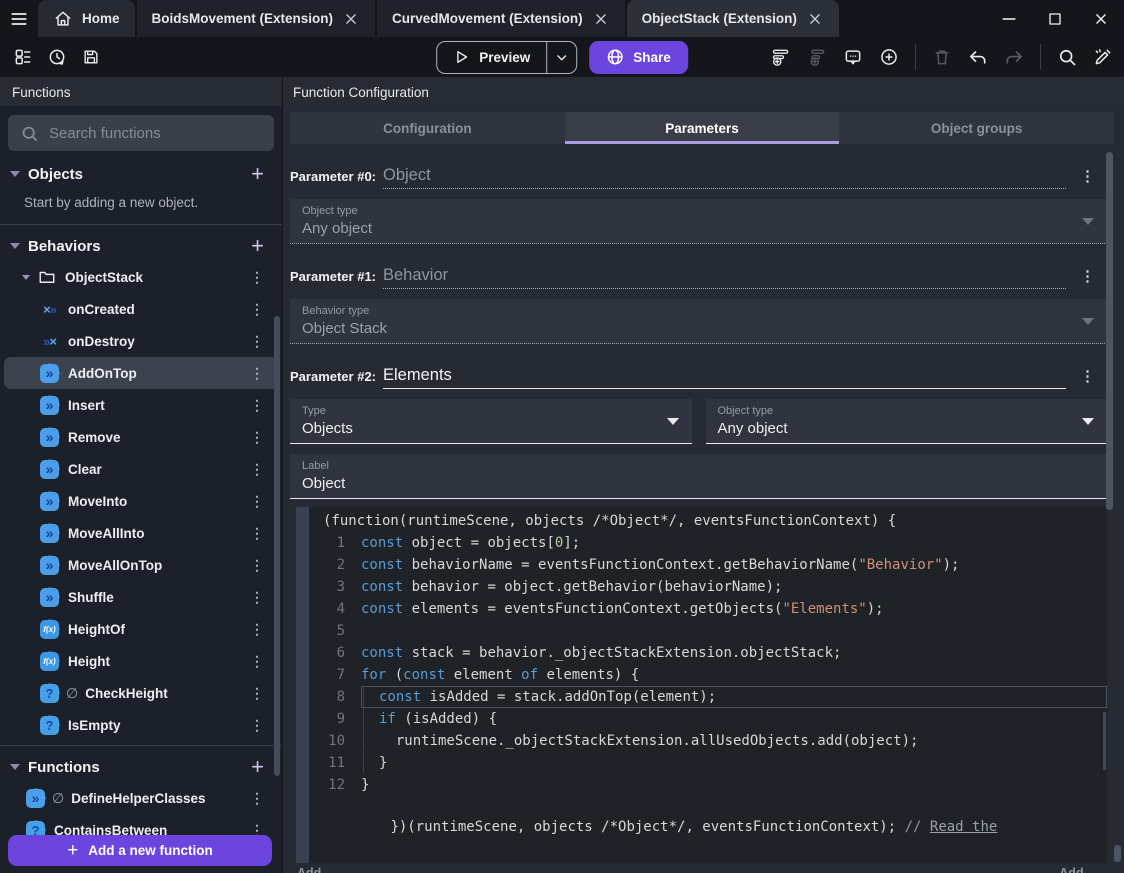 This screenshot has height=873, width=1124. What do you see at coordinates (141, 533) in the screenshot?
I see `sidebar-item-moveallinto: » MoveAllInto ⋮` at bounding box center [141, 533].